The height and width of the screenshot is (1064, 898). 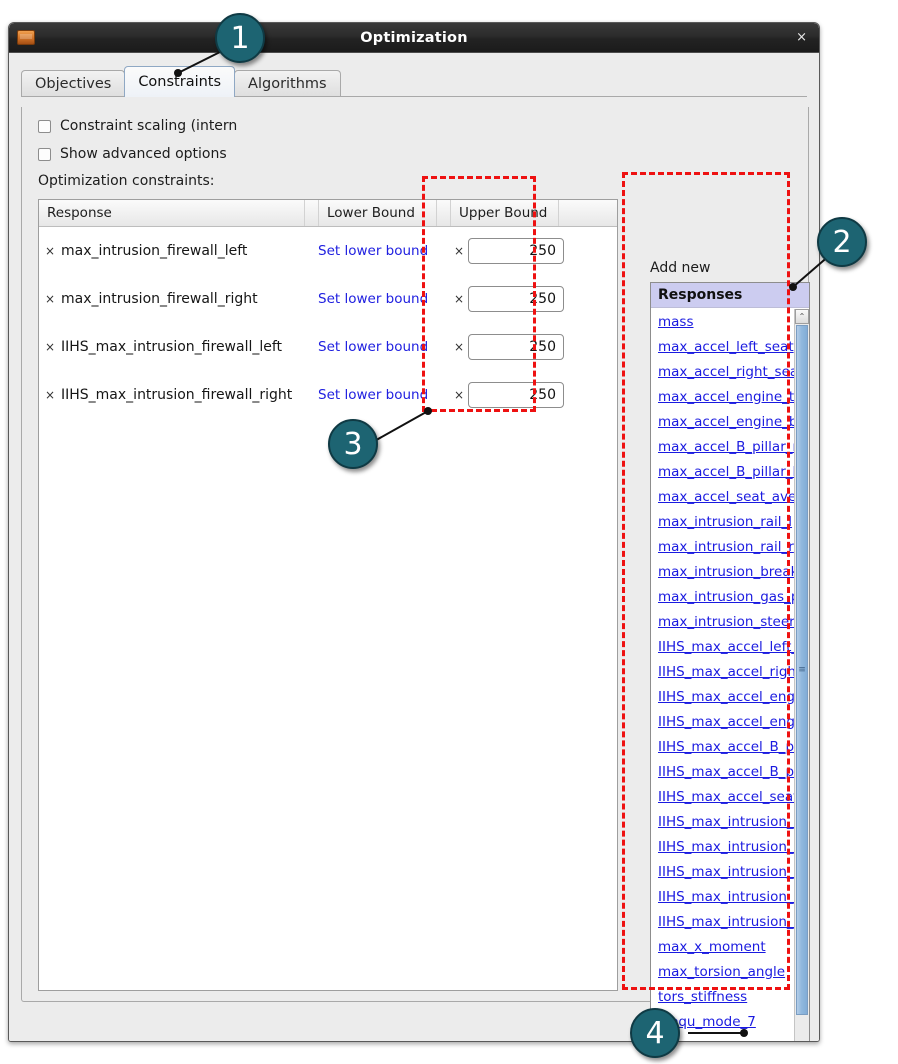 What do you see at coordinates (240, 38) in the screenshot?
I see `annotation-marker-1: 1` at bounding box center [240, 38].